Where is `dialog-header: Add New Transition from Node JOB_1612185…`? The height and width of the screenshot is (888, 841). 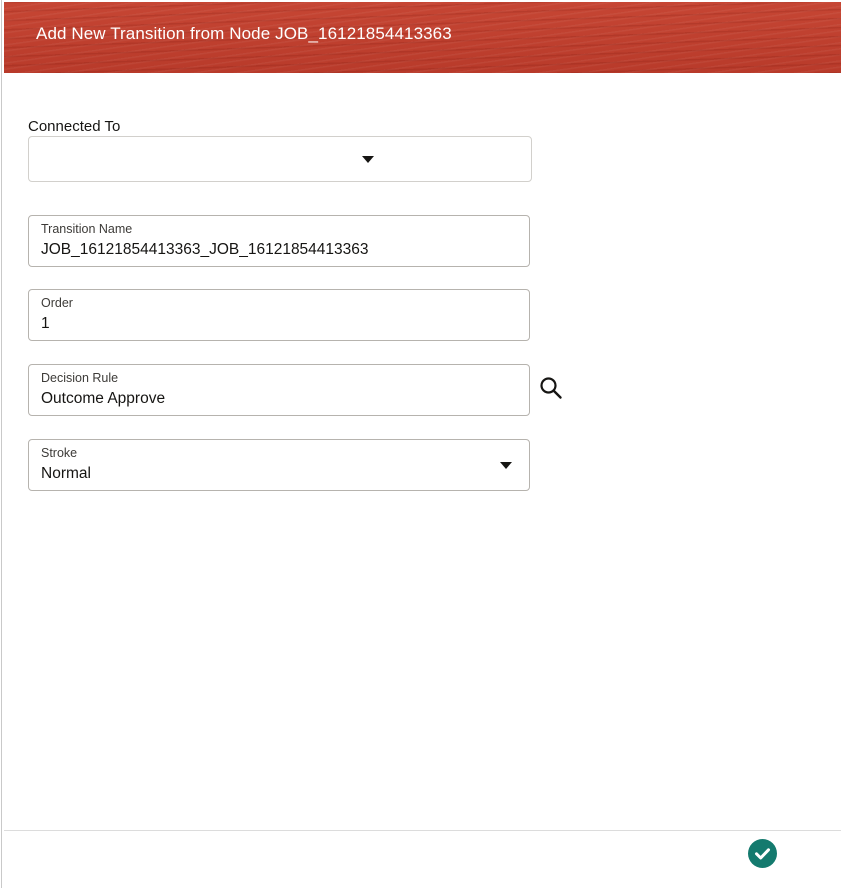
dialog-header: Add New Transition from Node JOB_1612185… is located at coordinates (422, 37).